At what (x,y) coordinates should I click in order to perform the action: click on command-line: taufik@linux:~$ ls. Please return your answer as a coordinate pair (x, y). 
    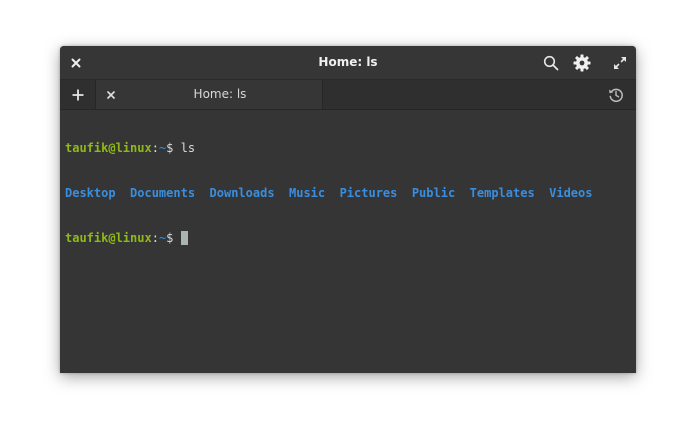
    Looking at the image, I should click on (348, 148).